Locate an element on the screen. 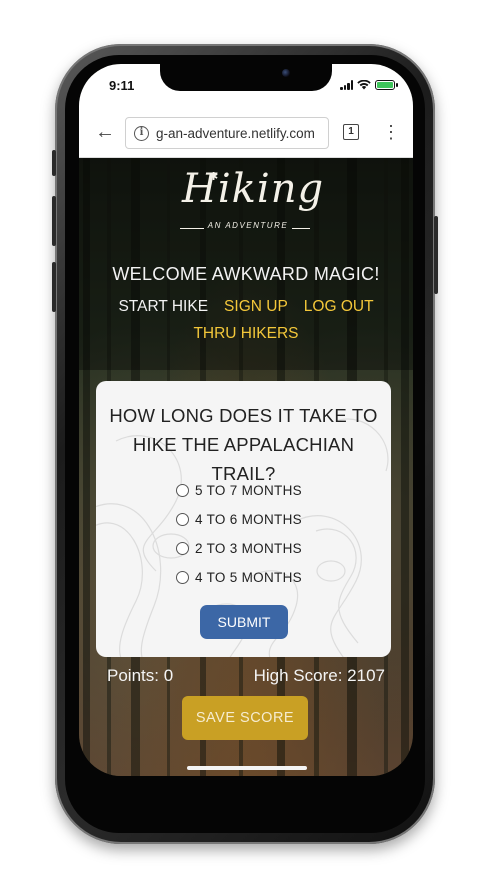 The image size is (500, 872). address-bar: i g-an-adventure.netlify.com is located at coordinates (227, 133).